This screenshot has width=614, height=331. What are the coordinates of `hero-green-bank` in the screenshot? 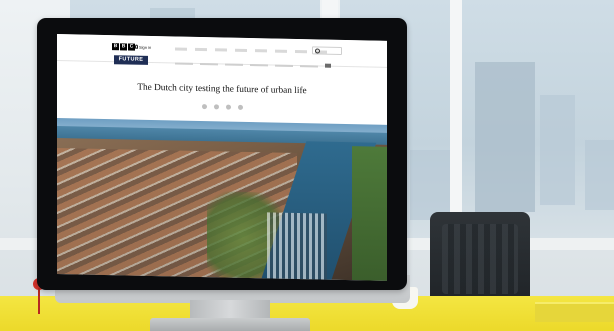 It's located at (369, 213).